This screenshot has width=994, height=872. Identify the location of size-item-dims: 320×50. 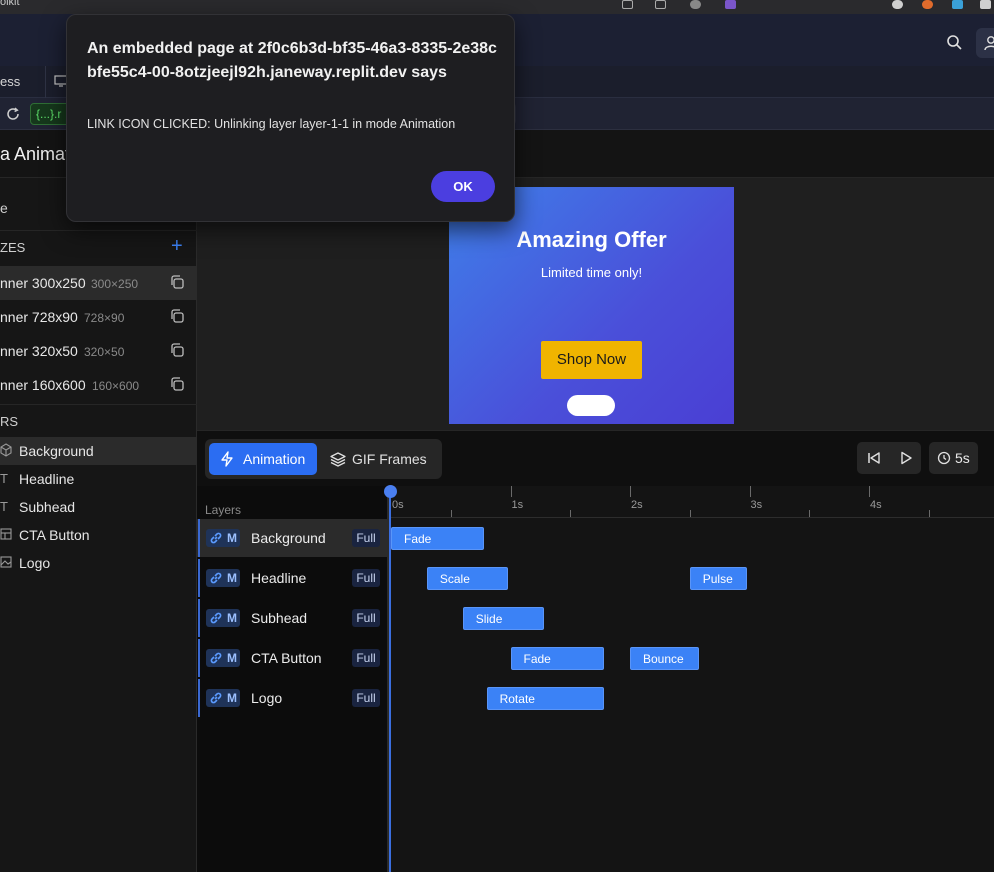
(104, 352).